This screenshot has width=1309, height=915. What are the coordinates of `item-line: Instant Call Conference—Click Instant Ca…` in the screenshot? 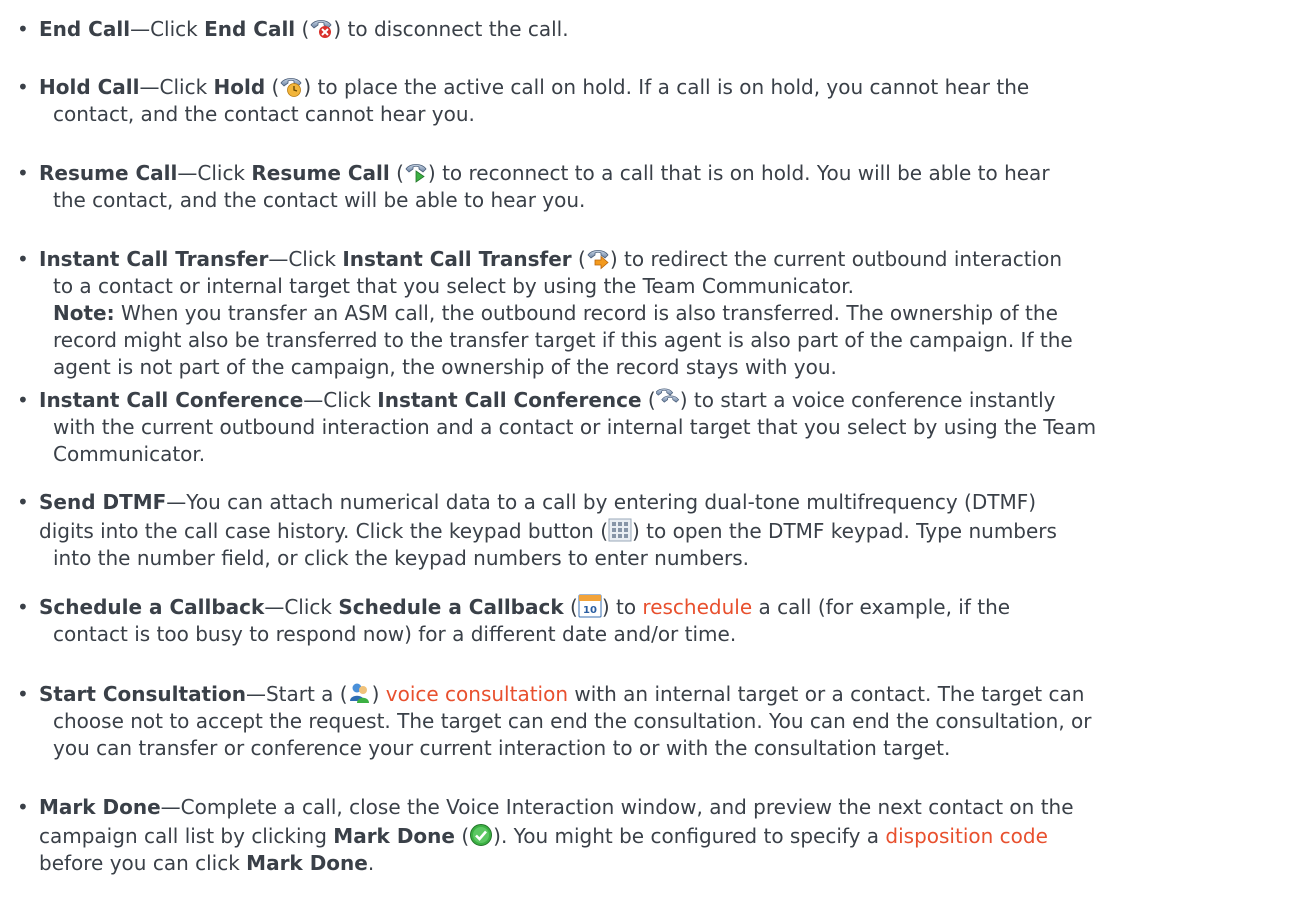 It's located at (547, 399).